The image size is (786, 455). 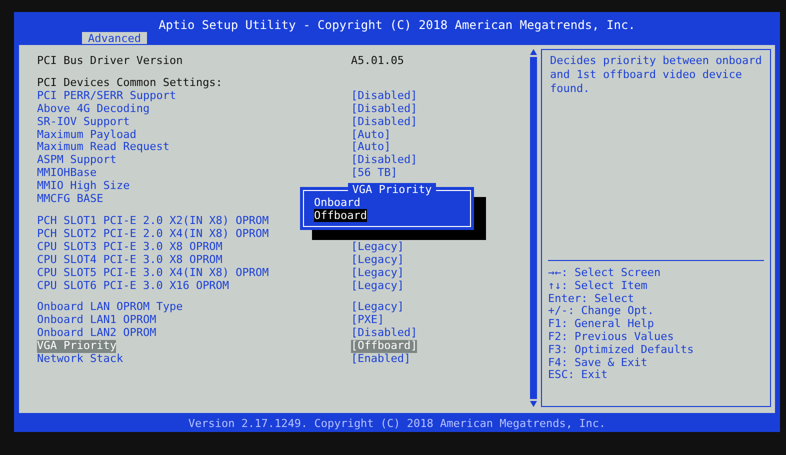 I want to click on key-hint: F2: Previous Values, so click(x=611, y=337).